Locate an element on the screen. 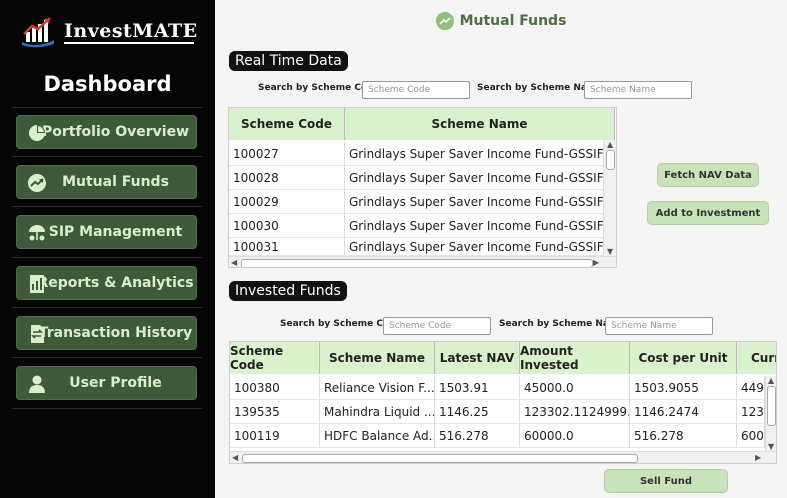 Image resolution: width=787 pixels, height=498 pixels. add-to-investment-button: Add to Investment is located at coordinates (708, 213).